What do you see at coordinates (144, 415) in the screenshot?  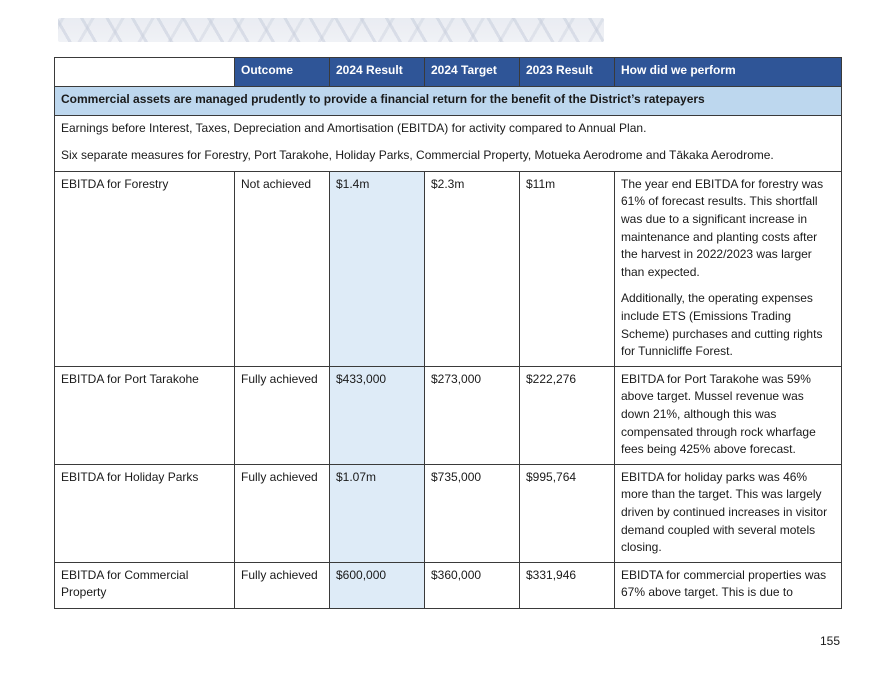 I see `measure-cell: EBITDA for Port Tarakohe` at bounding box center [144, 415].